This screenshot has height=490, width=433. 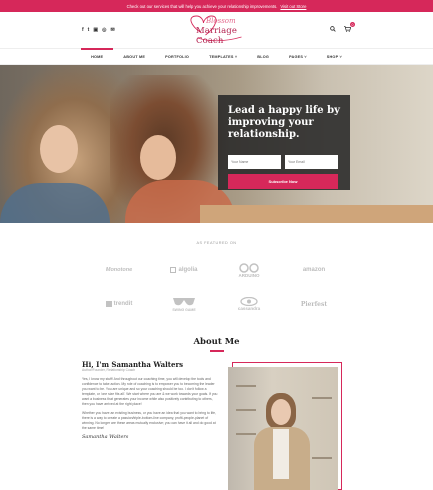 What do you see at coordinates (311, 162) in the screenshot?
I see `email-input` at bounding box center [311, 162].